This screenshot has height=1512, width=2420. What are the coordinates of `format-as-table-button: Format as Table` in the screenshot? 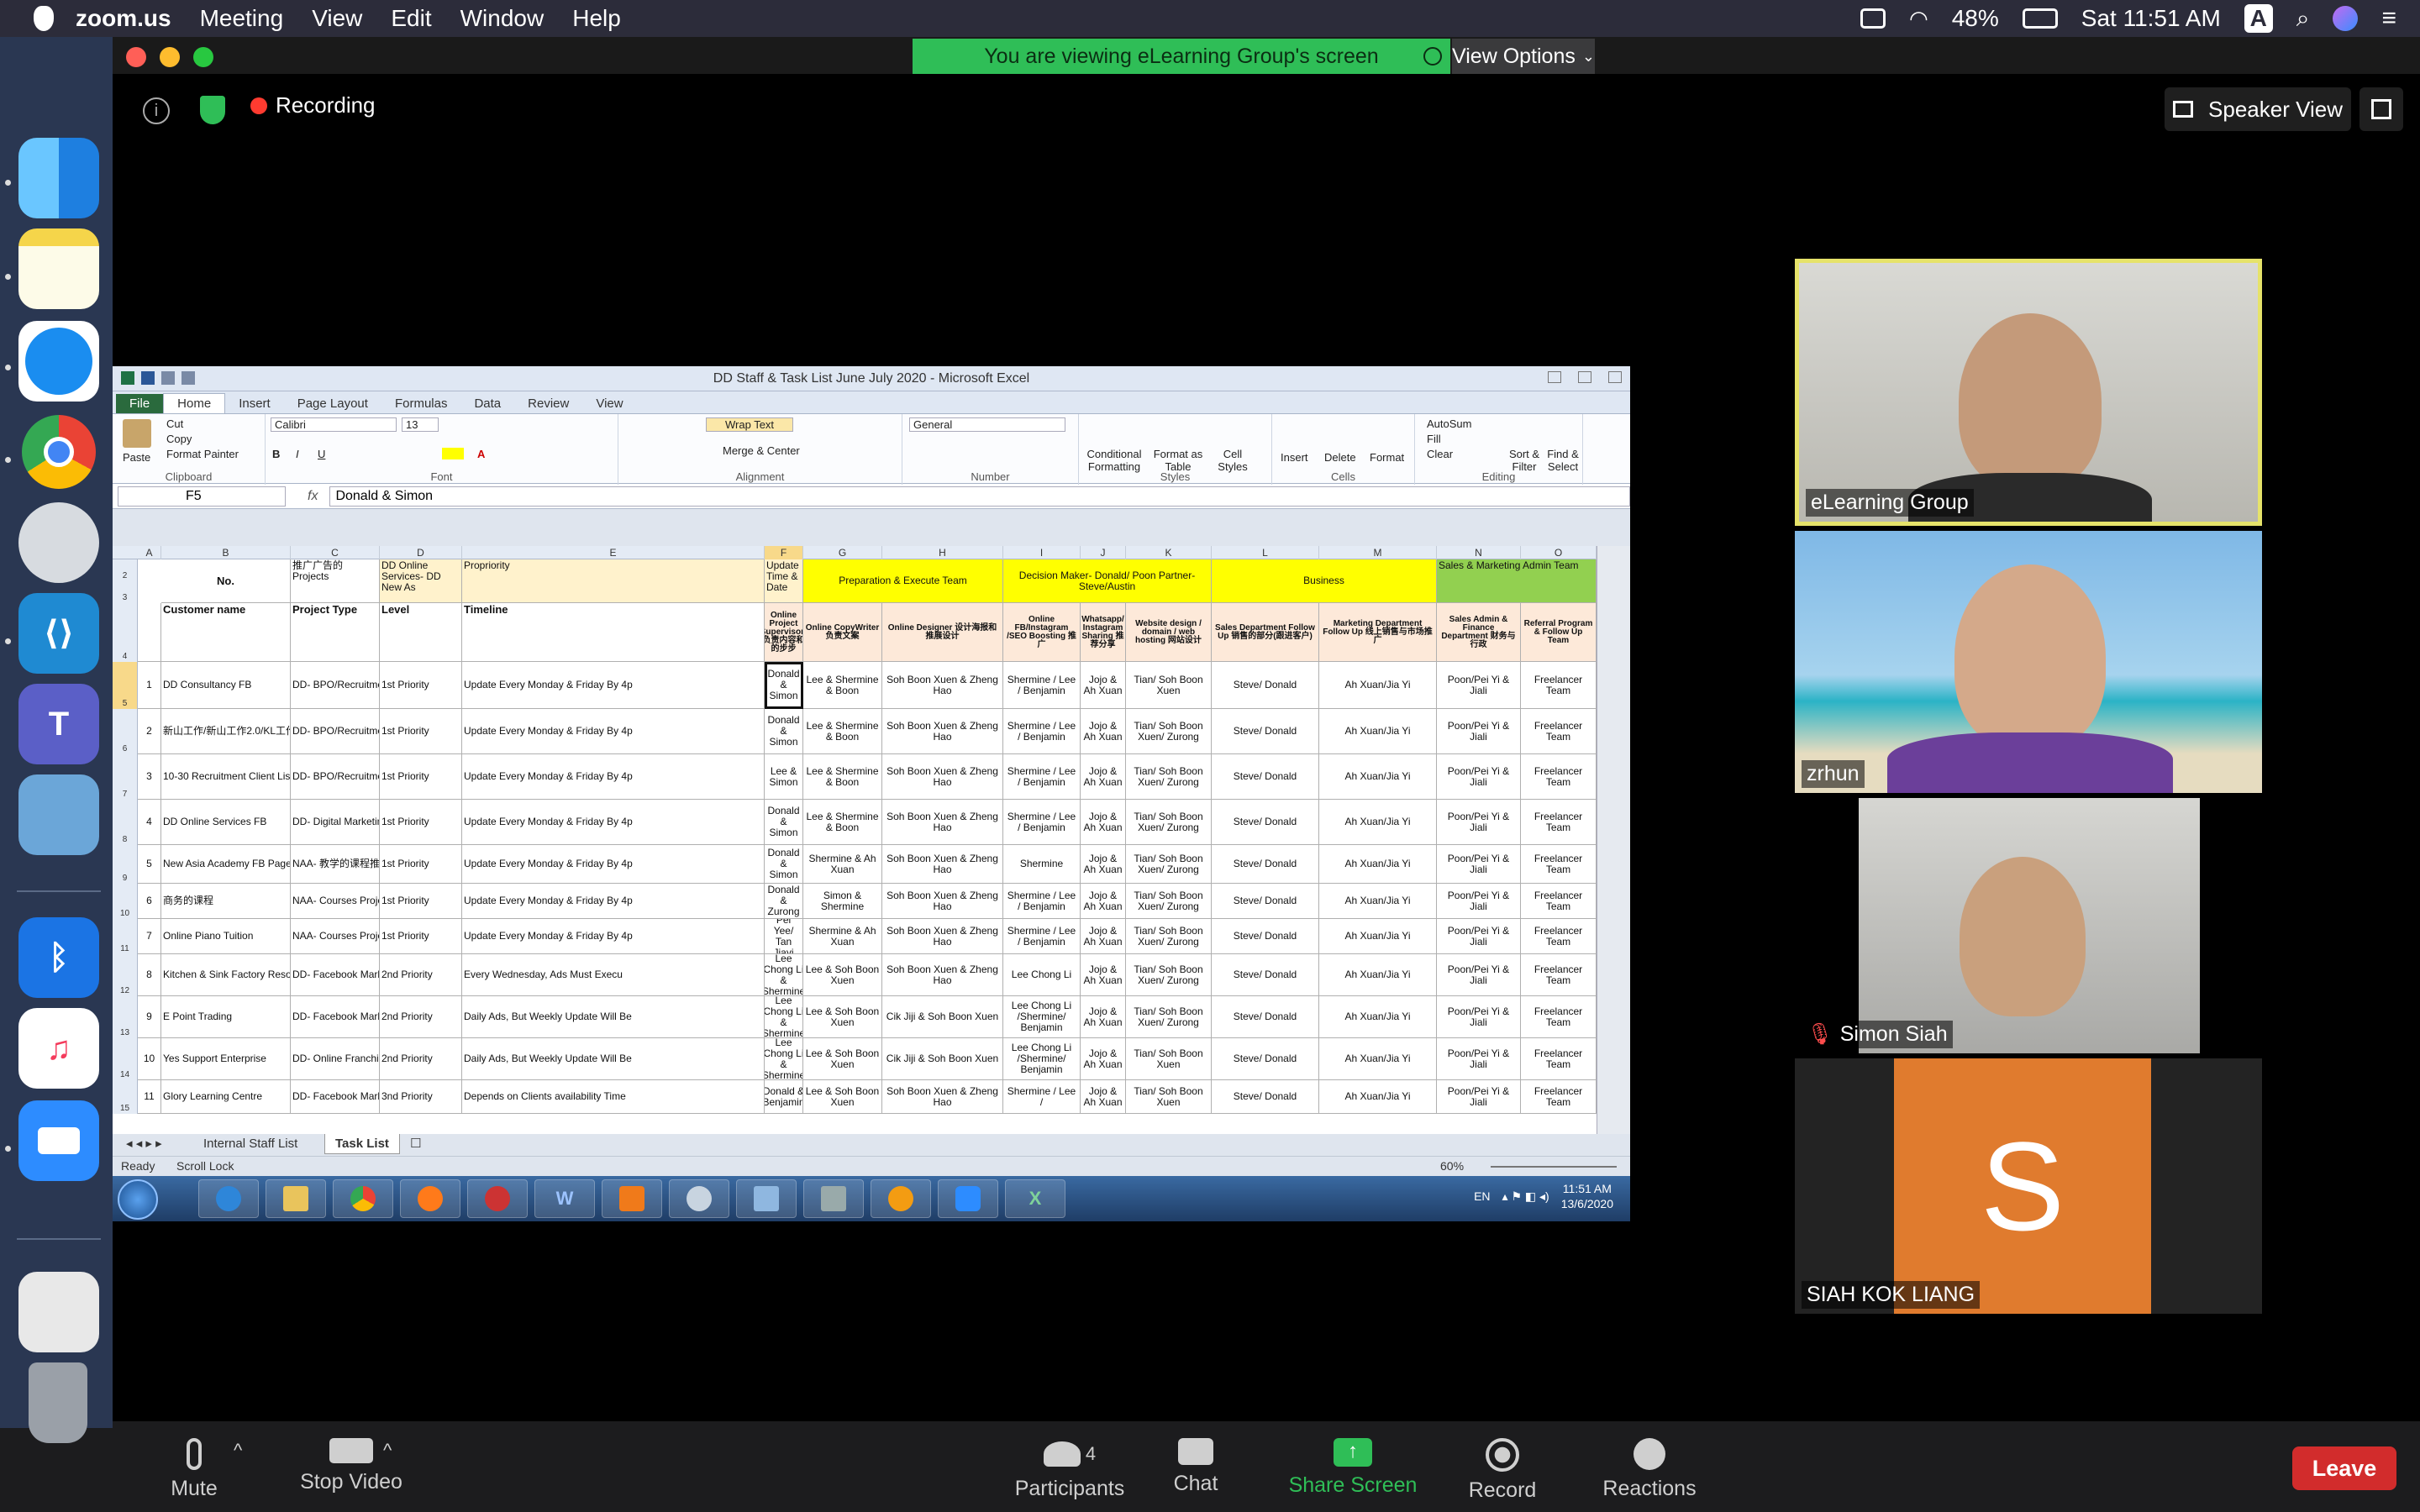 It's located at (1178, 460).